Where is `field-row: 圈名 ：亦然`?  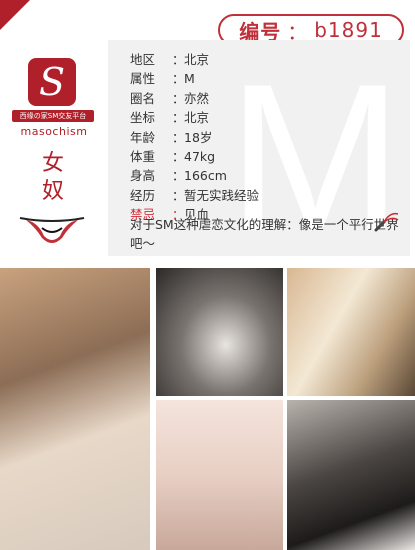 field-row: 圈名 ：亦然 is located at coordinates (170, 98).